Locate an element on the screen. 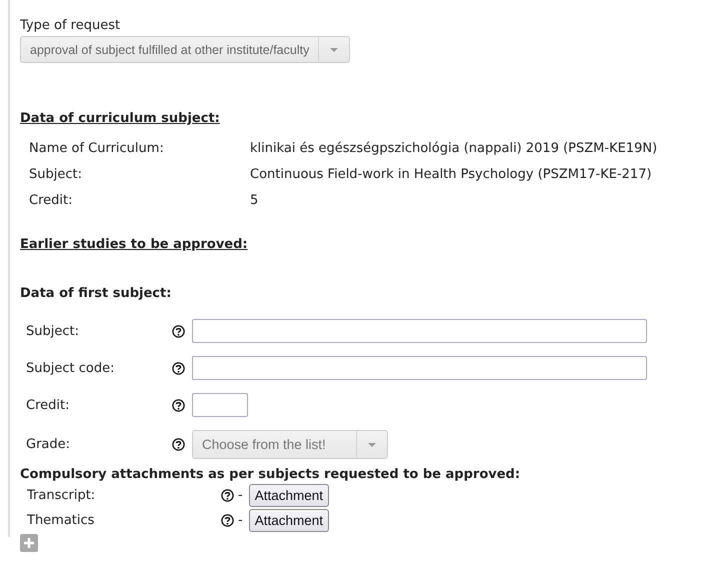 This screenshot has height=561, width=718. credit-field is located at coordinates (220, 405).